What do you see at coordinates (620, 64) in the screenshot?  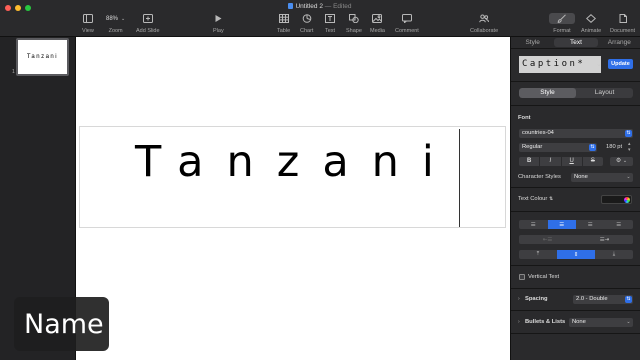 I see `update-style-button: Update` at bounding box center [620, 64].